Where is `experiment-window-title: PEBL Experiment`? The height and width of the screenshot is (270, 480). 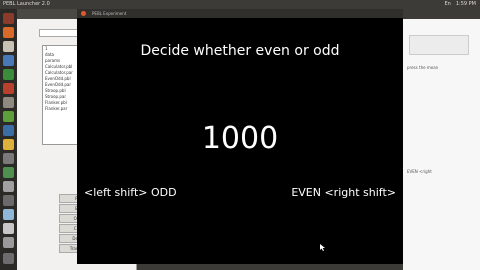 experiment-window-title: PEBL Experiment is located at coordinates (109, 13).